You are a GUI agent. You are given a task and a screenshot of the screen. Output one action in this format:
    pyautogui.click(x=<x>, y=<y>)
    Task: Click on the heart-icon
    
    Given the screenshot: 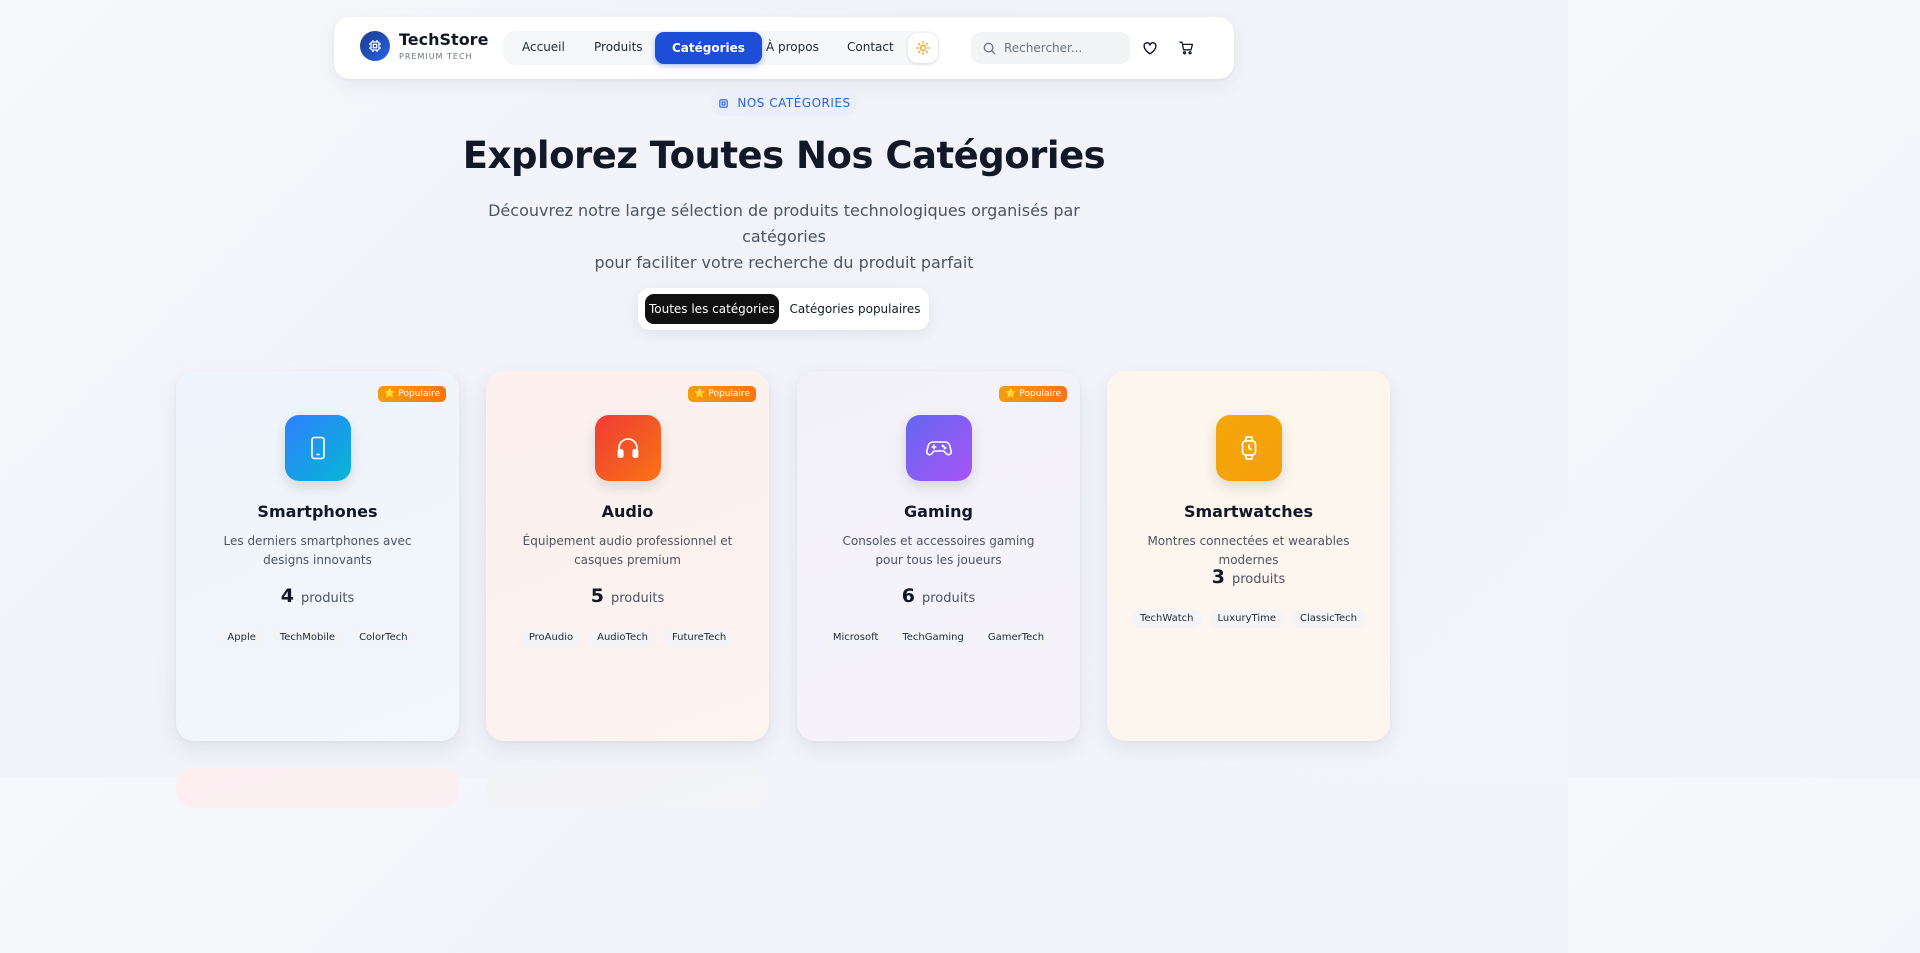 What is the action you would take?
    pyautogui.click(x=1150, y=47)
    